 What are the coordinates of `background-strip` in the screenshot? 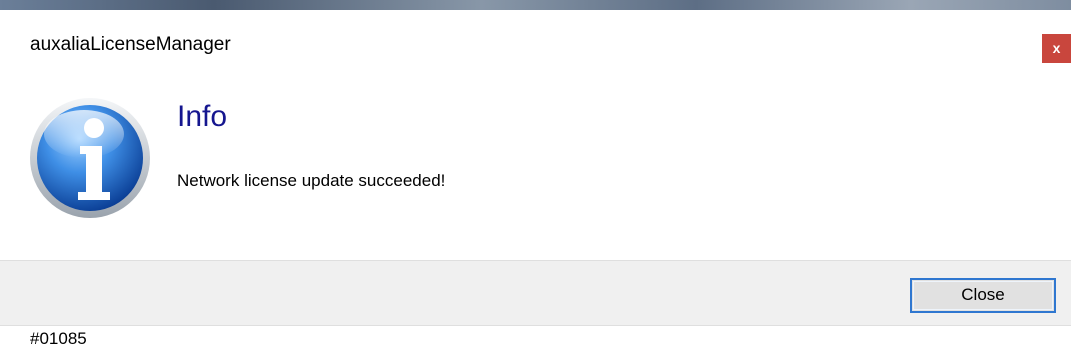 It's located at (535, 5).